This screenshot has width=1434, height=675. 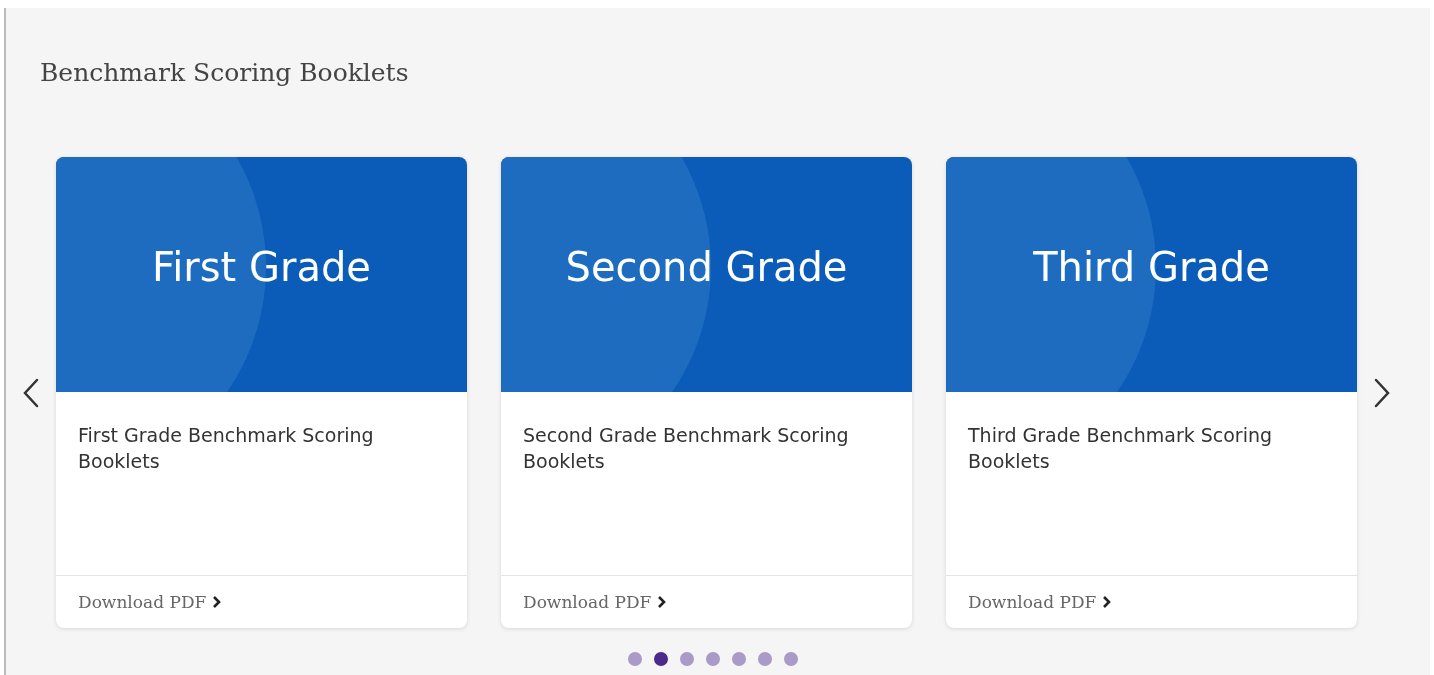 What do you see at coordinates (1121, 448) in the screenshot?
I see `card-description: Third Grade Benchmark Scoring Booklets` at bounding box center [1121, 448].